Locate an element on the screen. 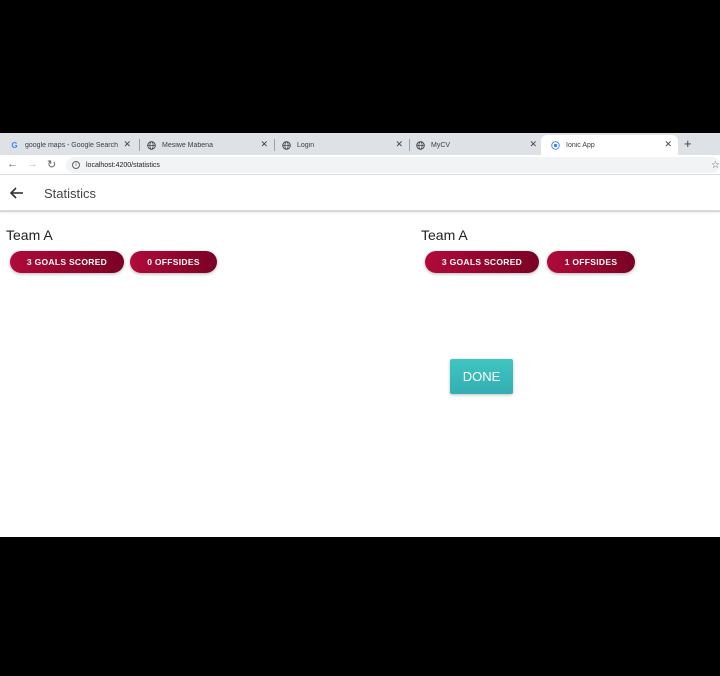  tab-mesiwe-mabena: Mesiwe Mabena ✕ is located at coordinates (205, 145).